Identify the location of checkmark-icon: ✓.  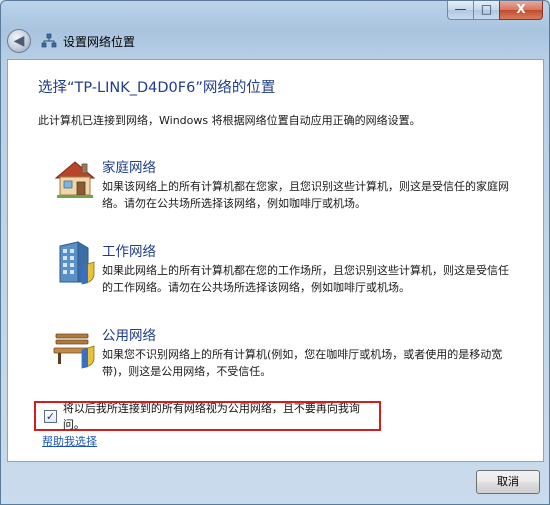
(50, 416).